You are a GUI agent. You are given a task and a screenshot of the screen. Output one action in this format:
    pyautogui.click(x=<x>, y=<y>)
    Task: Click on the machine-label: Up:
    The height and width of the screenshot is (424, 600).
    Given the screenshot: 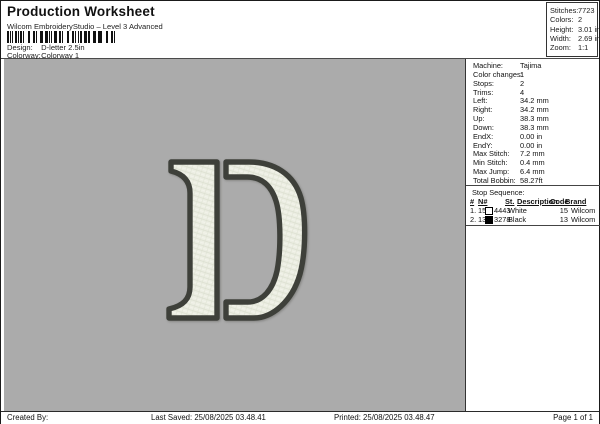 What is the action you would take?
    pyautogui.click(x=479, y=119)
    